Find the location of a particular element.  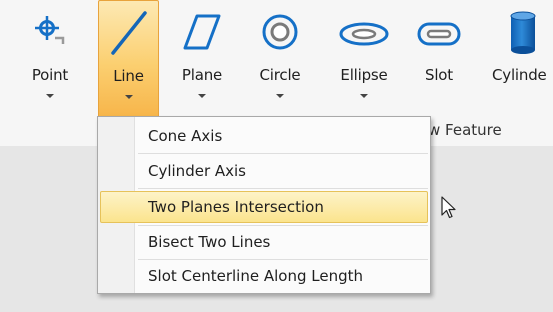

slot-tool-label: Slot is located at coordinates (439, 75).